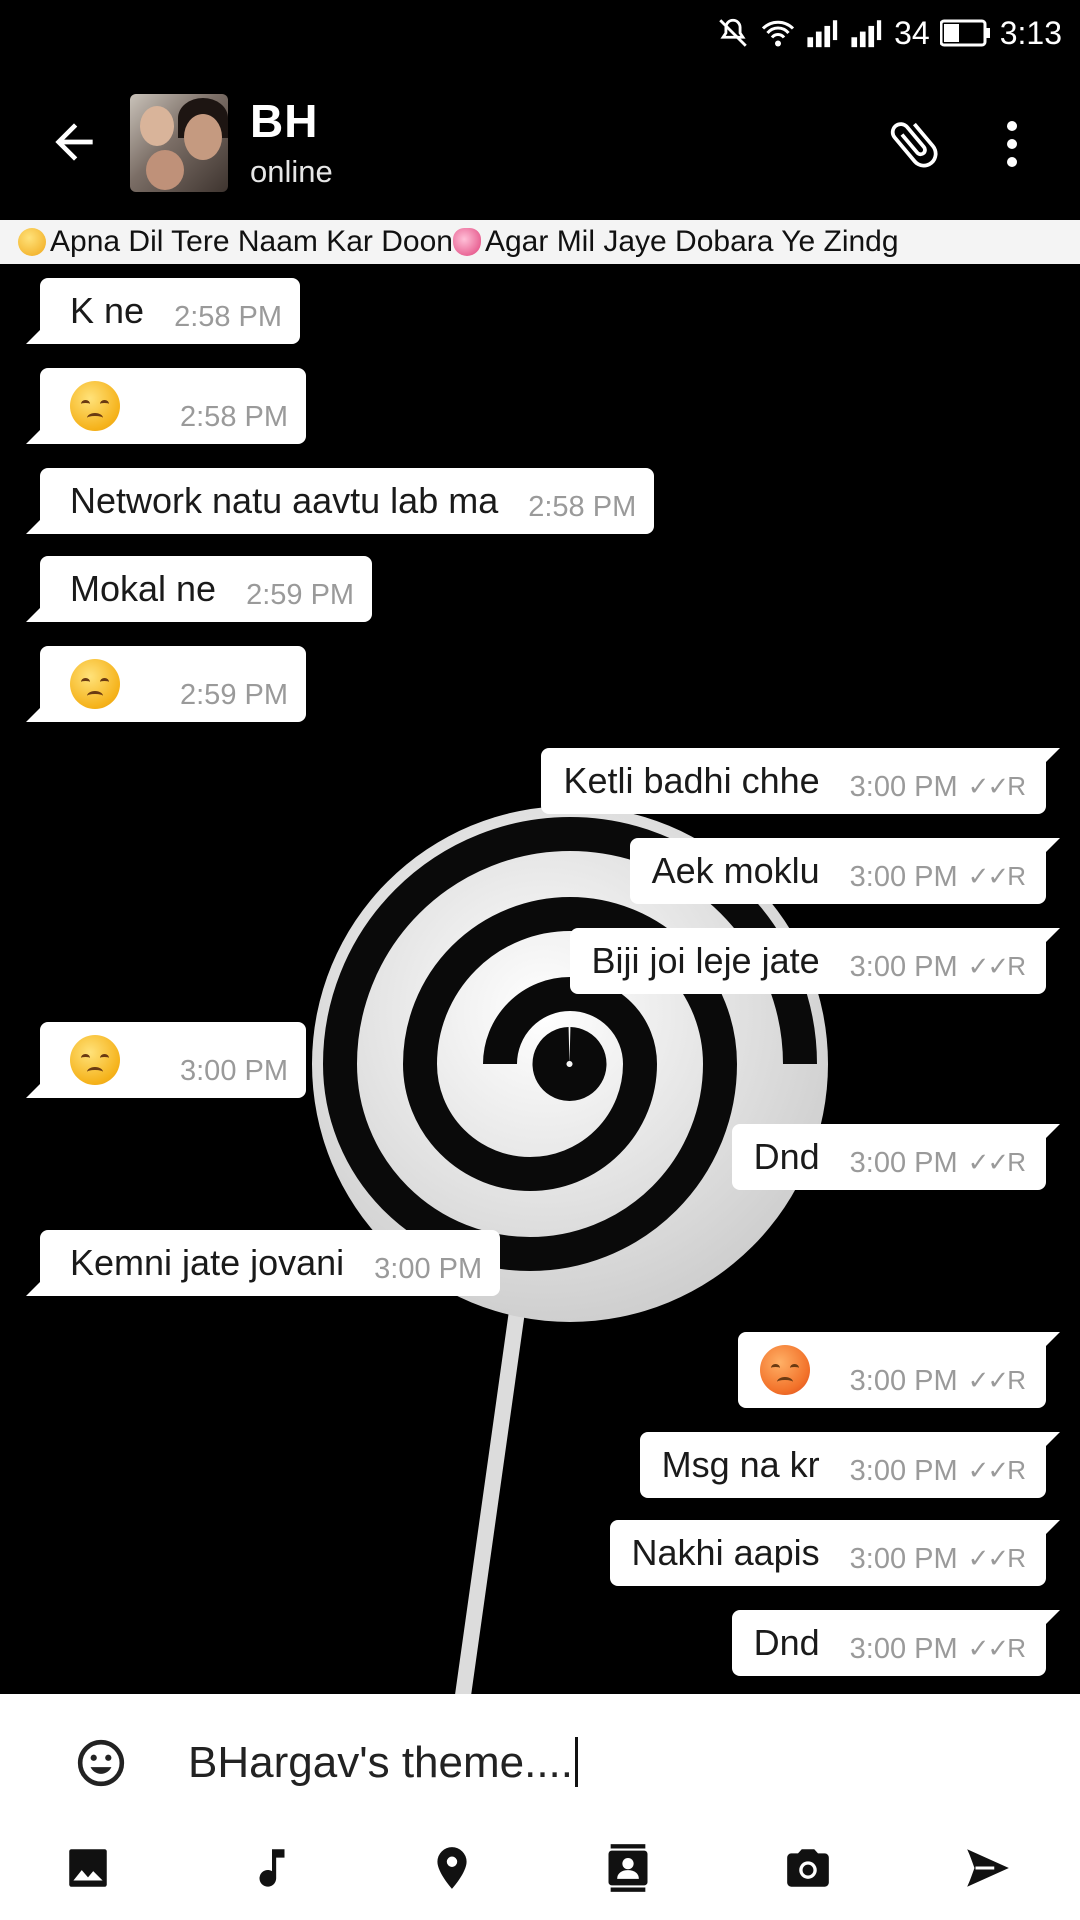 This screenshot has height=1920, width=1080. What do you see at coordinates (964, 33) in the screenshot?
I see `battery-icon` at bounding box center [964, 33].